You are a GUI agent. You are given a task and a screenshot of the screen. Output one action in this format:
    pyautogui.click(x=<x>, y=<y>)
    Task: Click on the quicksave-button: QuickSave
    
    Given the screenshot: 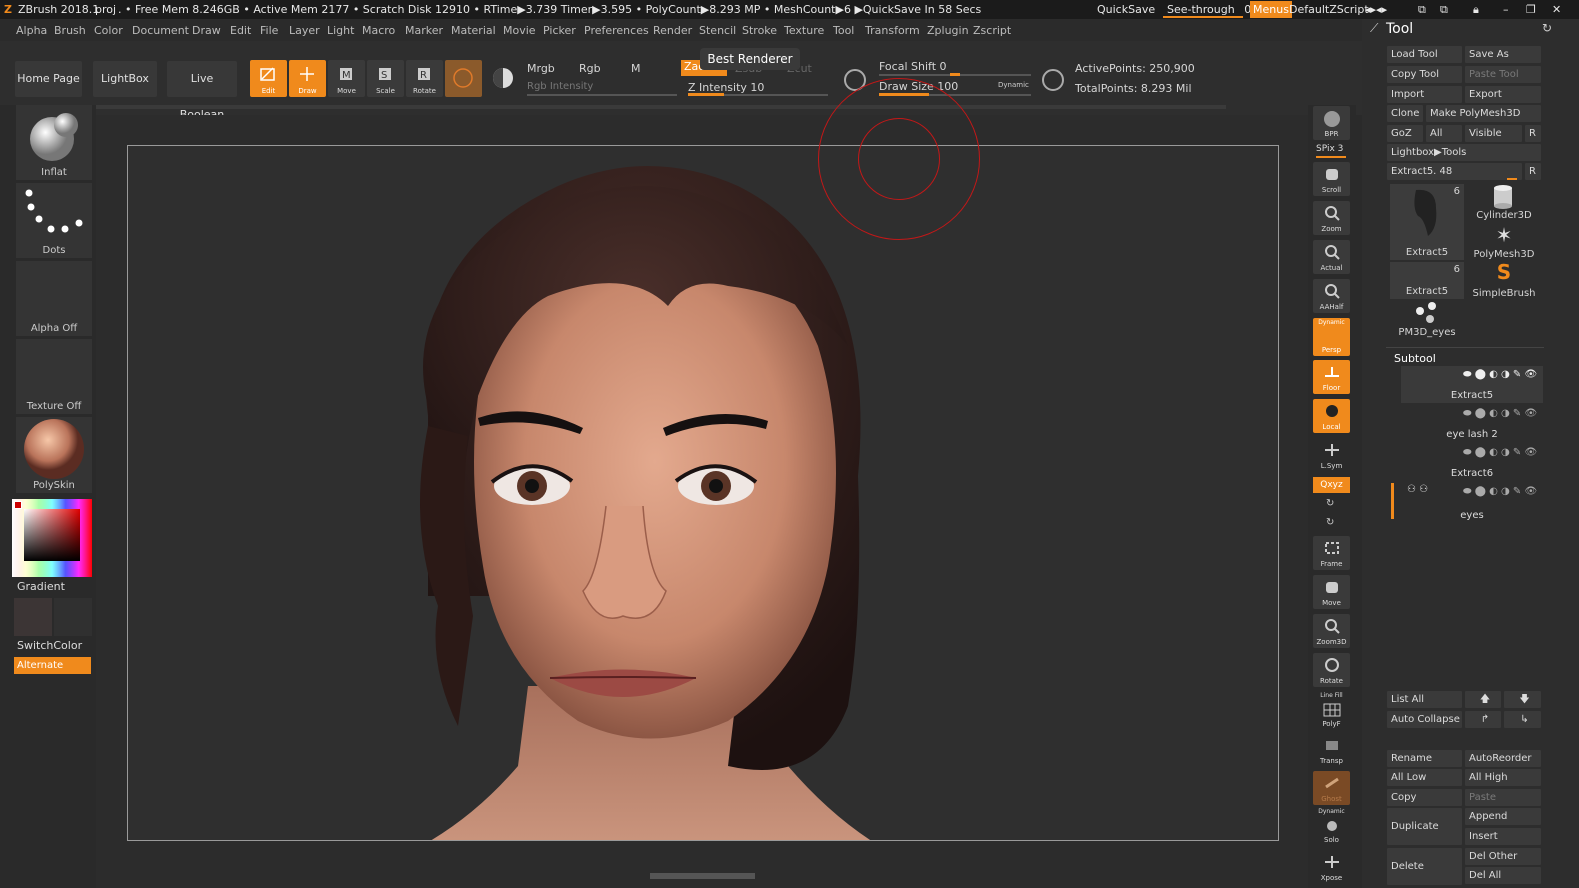 What is the action you would take?
    pyautogui.click(x=1126, y=9)
    